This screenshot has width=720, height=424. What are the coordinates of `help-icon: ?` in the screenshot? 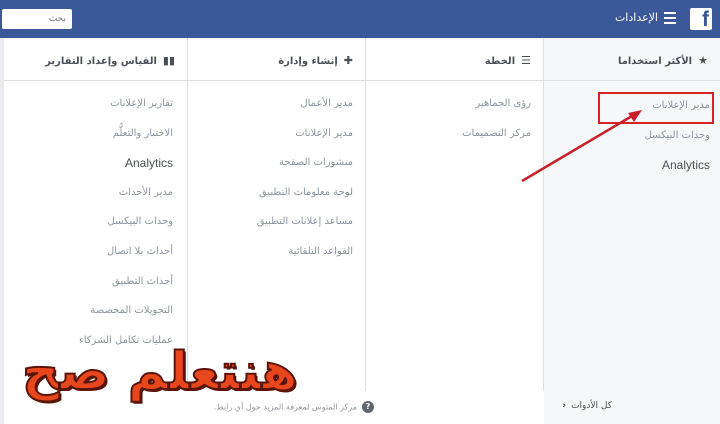 It's located at (368, 407).